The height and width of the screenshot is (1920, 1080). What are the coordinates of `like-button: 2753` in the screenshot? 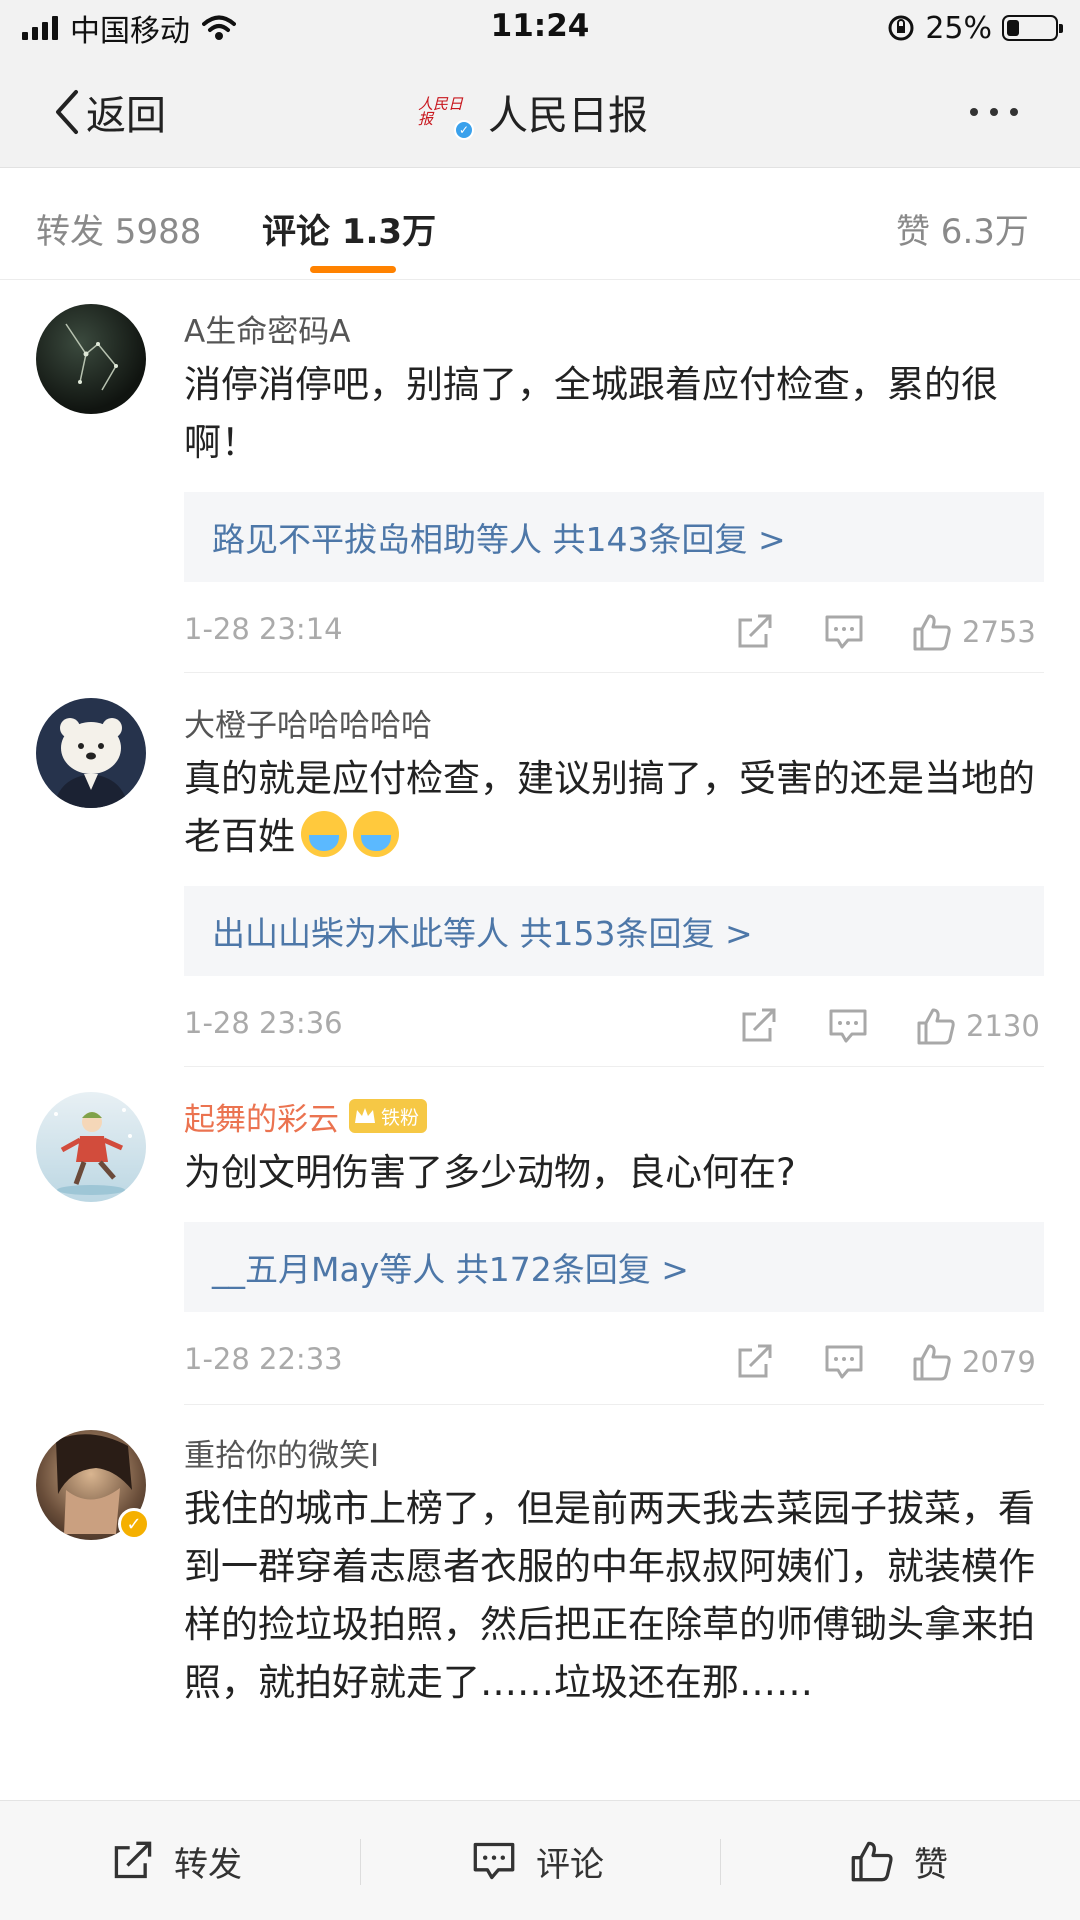 It's located at (974, 632).